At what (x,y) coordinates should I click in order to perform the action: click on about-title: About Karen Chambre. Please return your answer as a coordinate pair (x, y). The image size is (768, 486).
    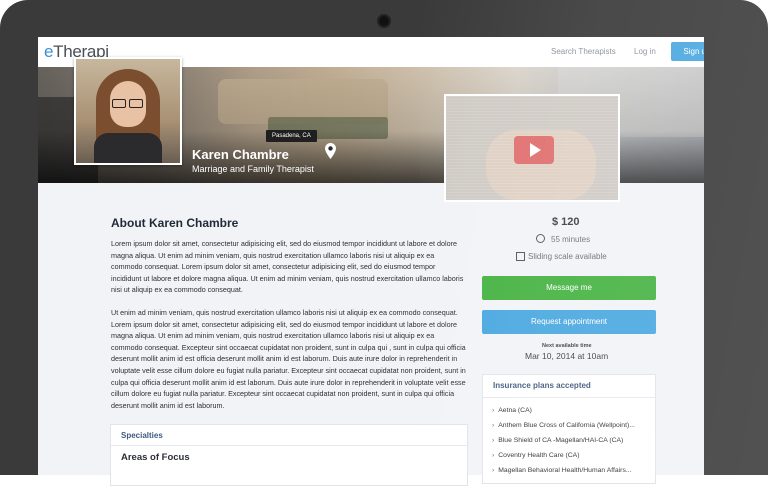
    Looking at the image, I should click on (175, 223).